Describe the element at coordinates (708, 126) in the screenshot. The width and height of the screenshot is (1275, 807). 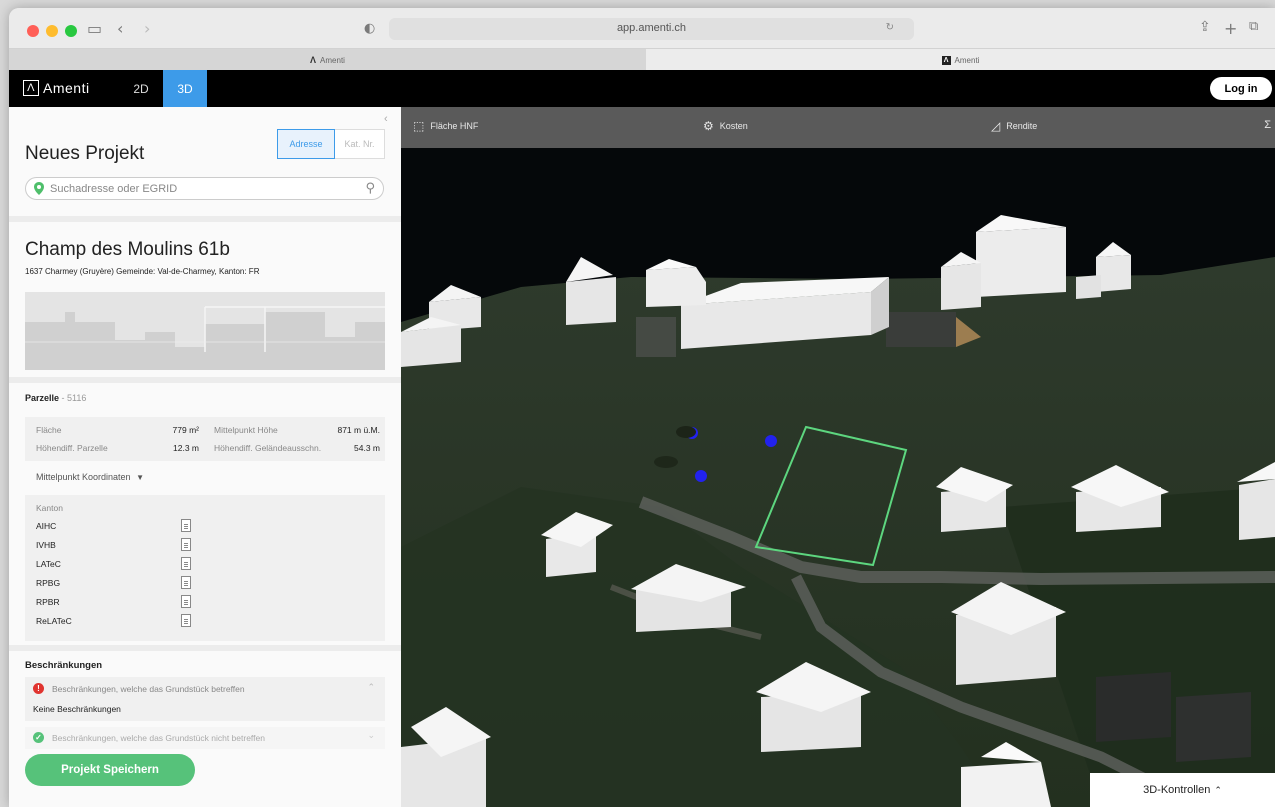
I see `cost-icon: ⚙` at that location.